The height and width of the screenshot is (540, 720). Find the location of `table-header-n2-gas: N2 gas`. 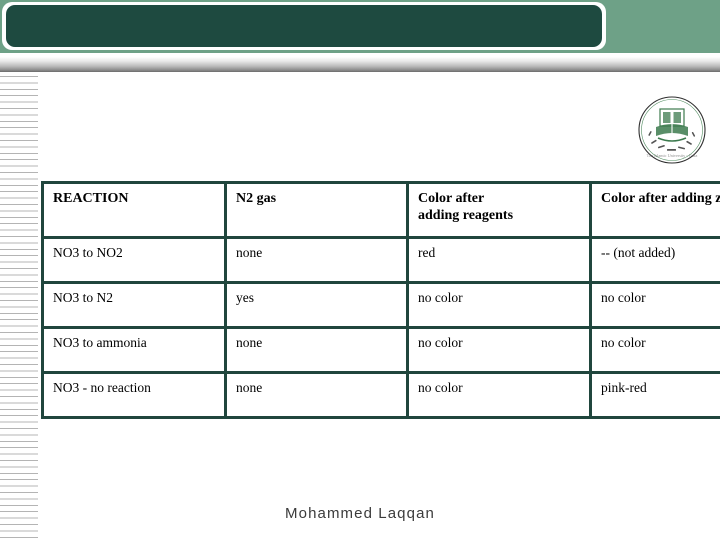

table-header-n2-gas: N2 gas is located at coordinates (316, 210).